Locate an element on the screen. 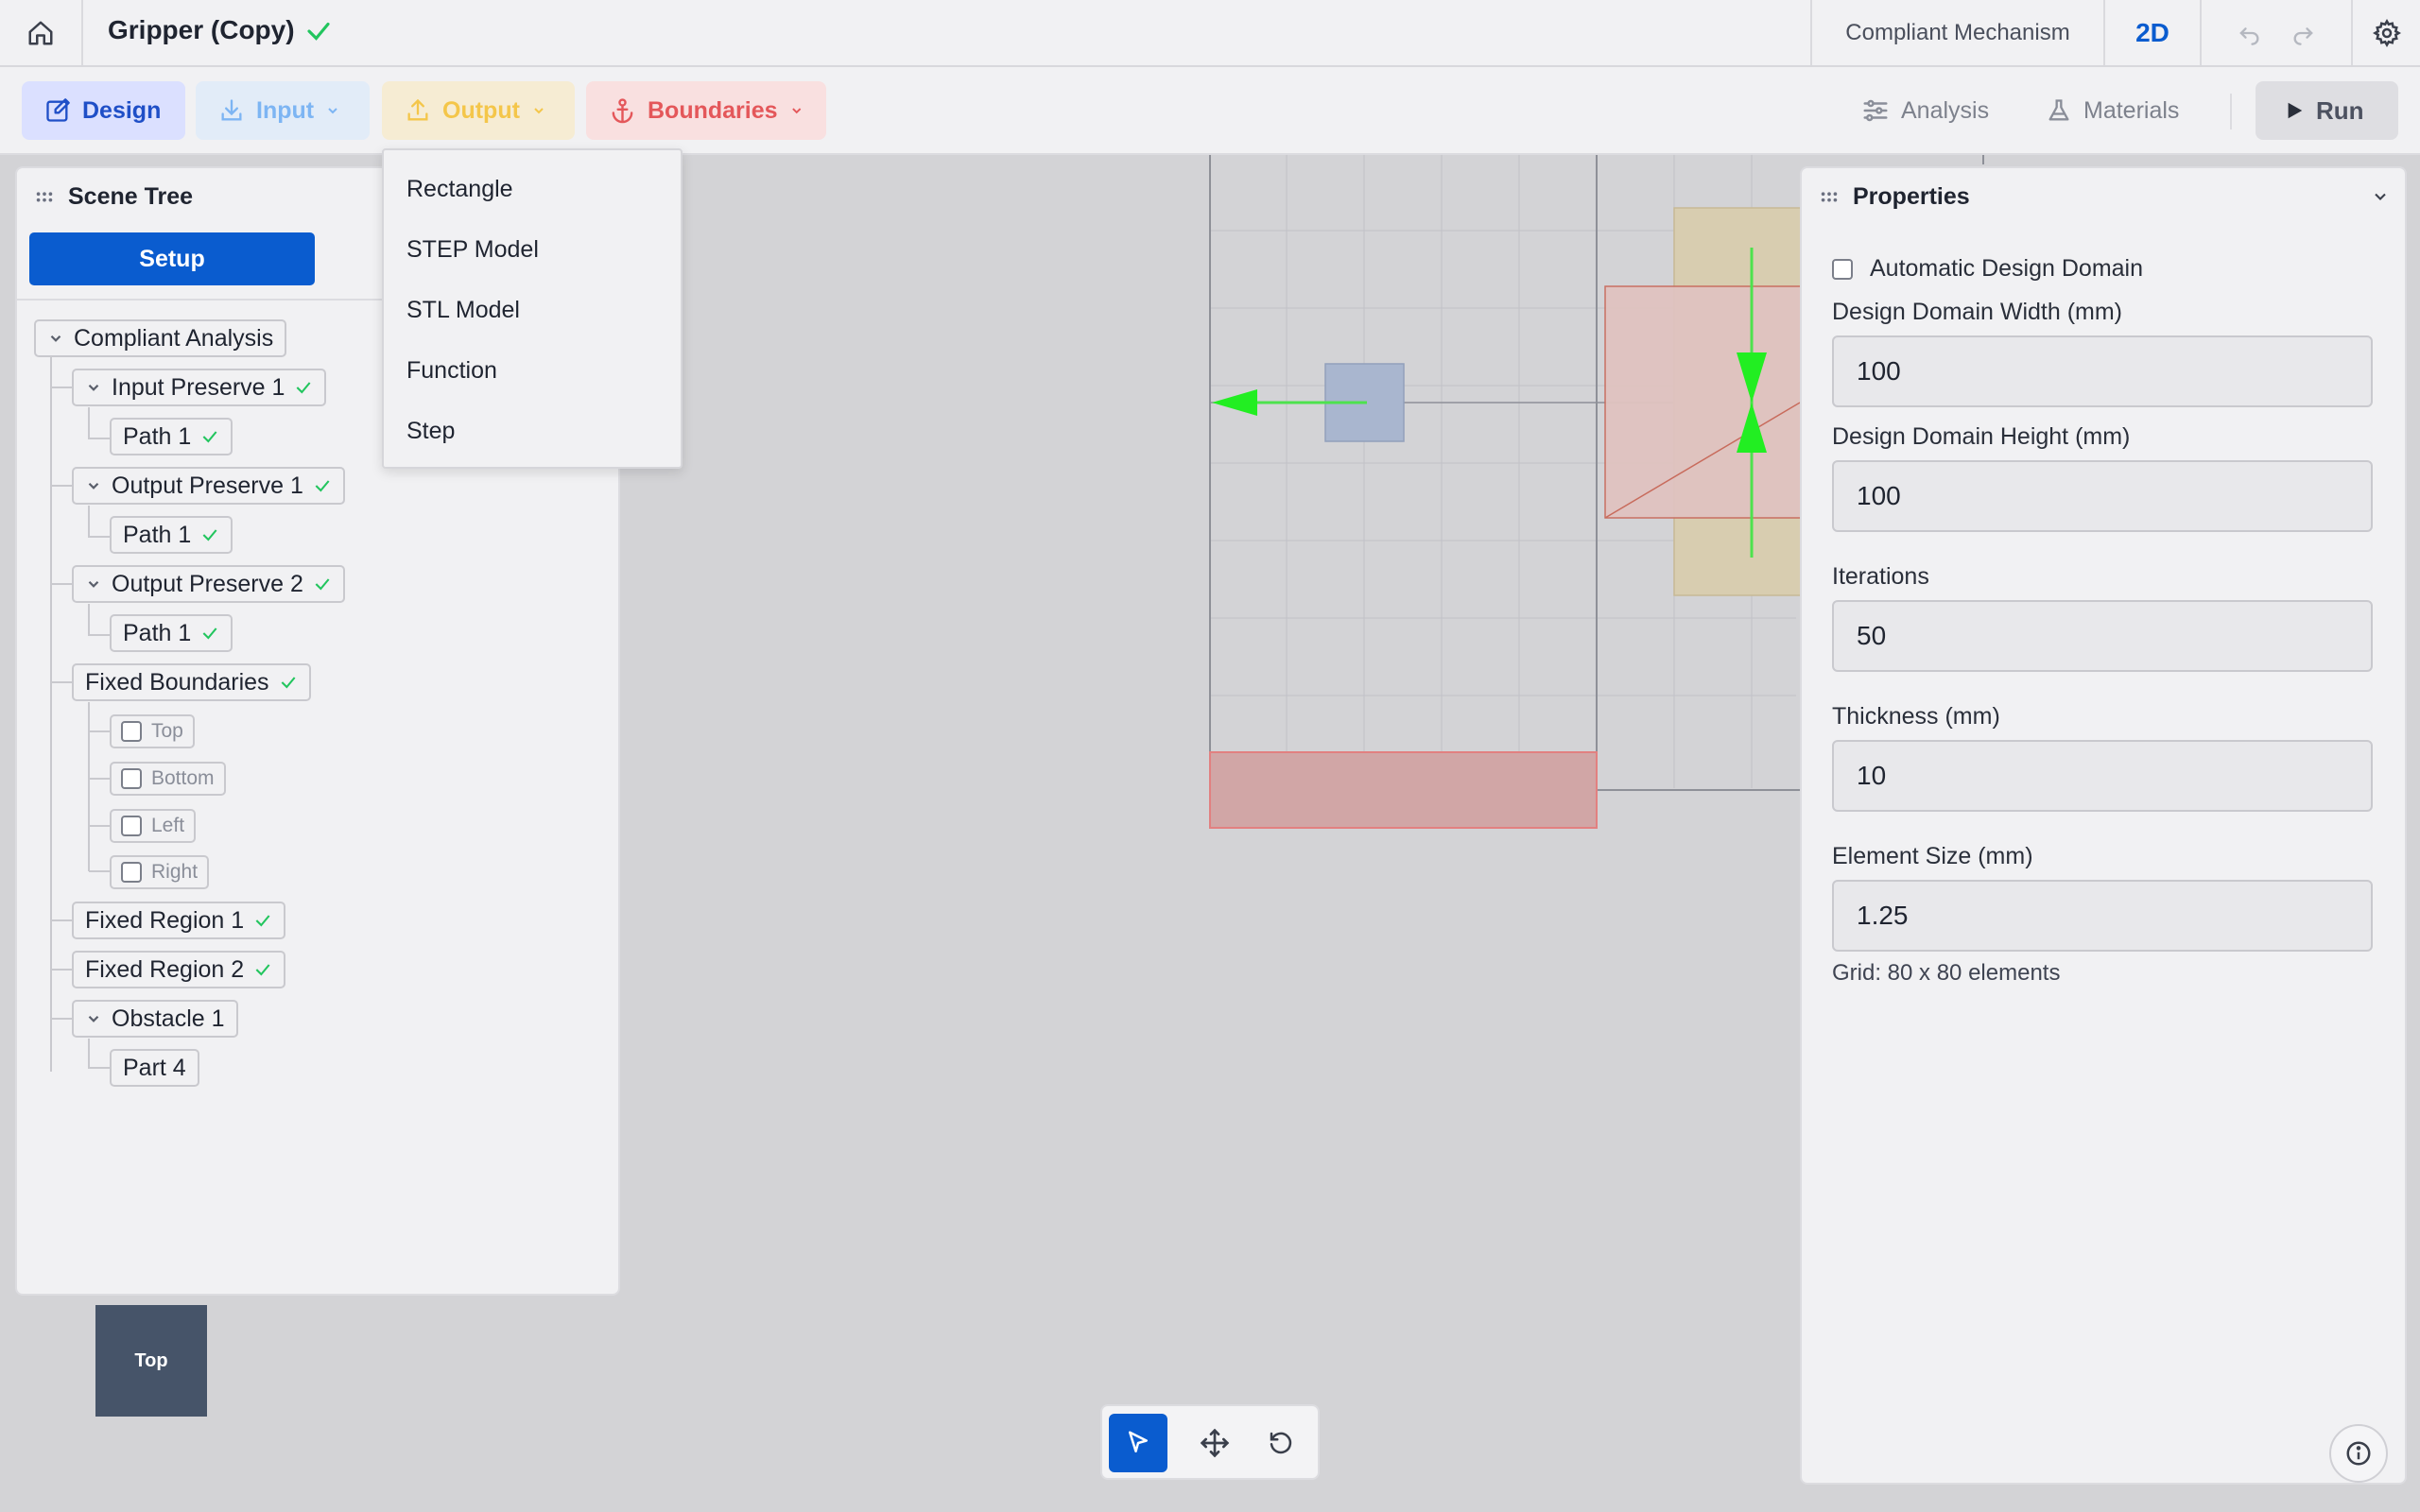 The height and width of the screenshot is (1512, 2420). iterations-label: Iterations is located at coordinates (1880, 576).